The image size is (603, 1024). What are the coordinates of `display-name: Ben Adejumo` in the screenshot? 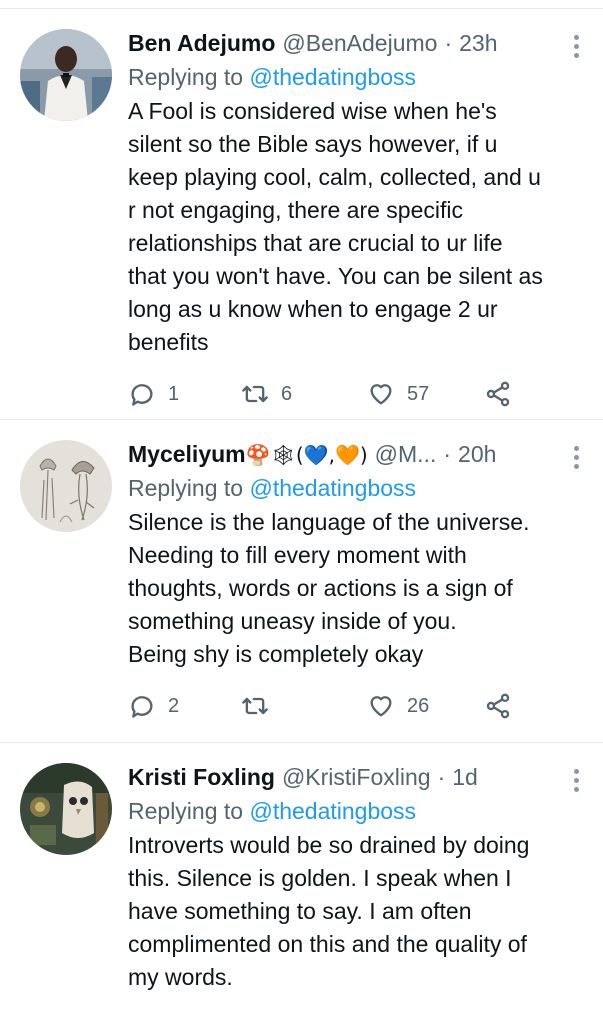 It's located at (201, 43).